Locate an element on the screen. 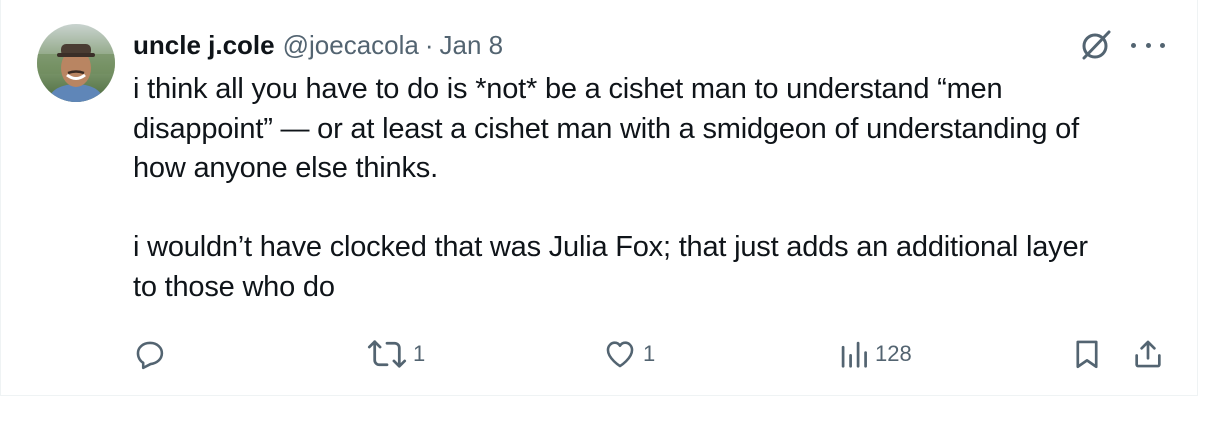  like-button: 1 is located at coordinates (629, 354).